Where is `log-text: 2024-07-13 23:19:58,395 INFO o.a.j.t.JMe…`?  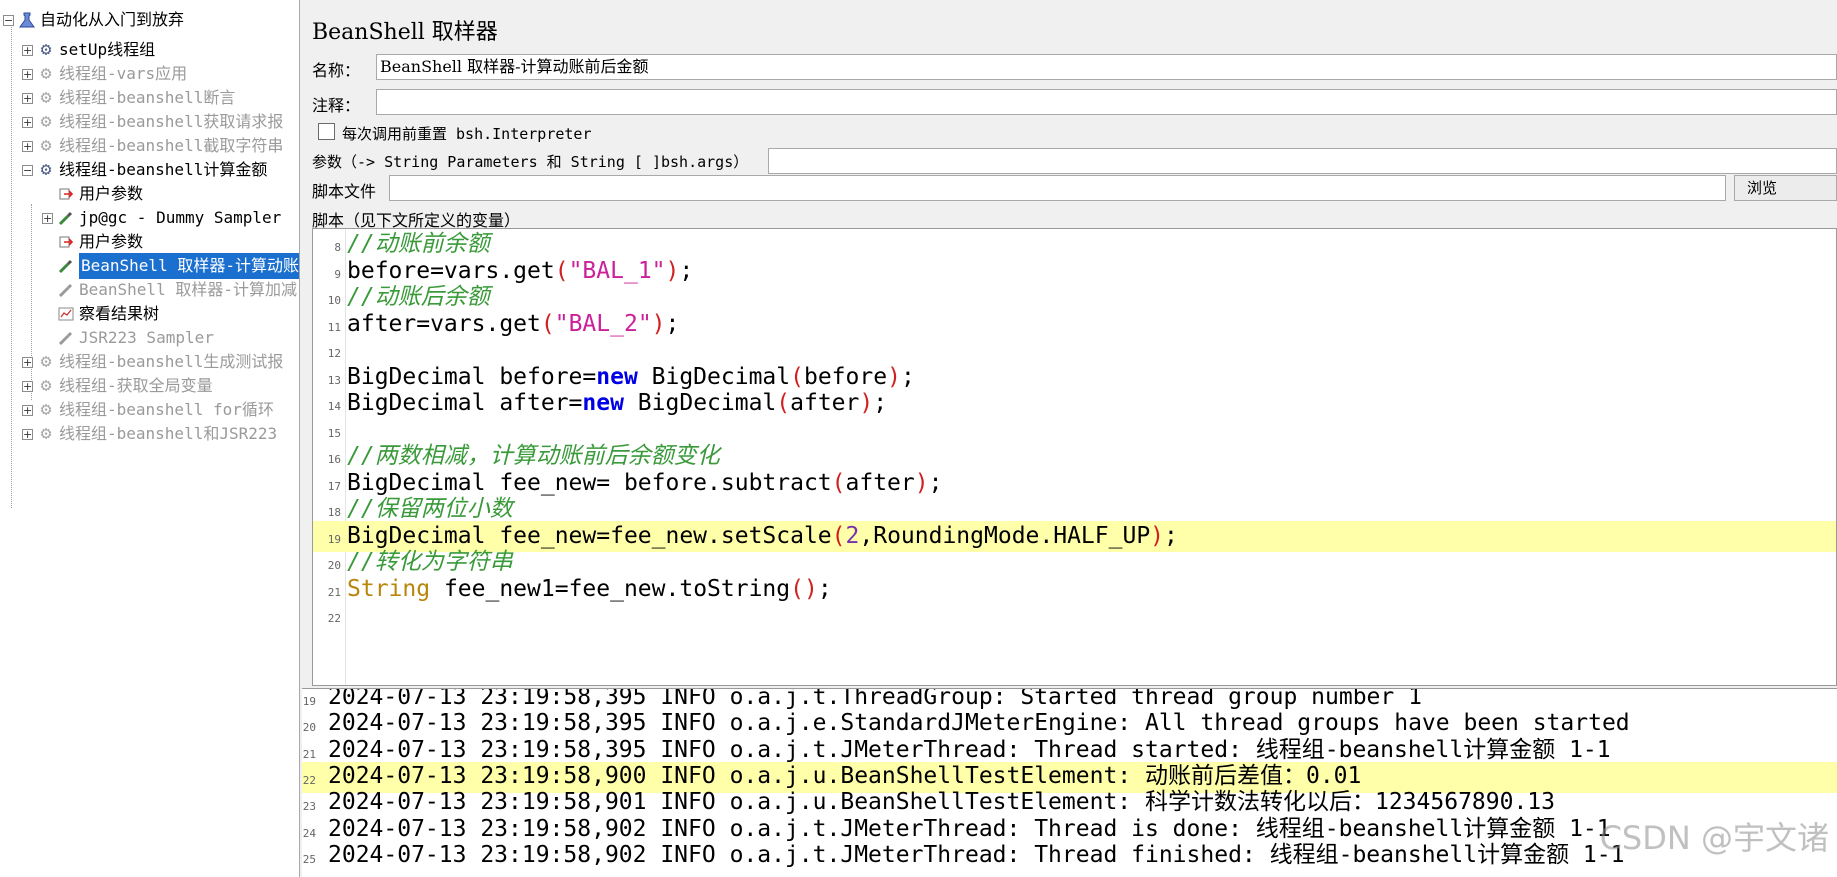
log-text: 2024-07-13 23:19:58,395 INFO o.a.j.t.JMe… is located at coordinates (969, 749).